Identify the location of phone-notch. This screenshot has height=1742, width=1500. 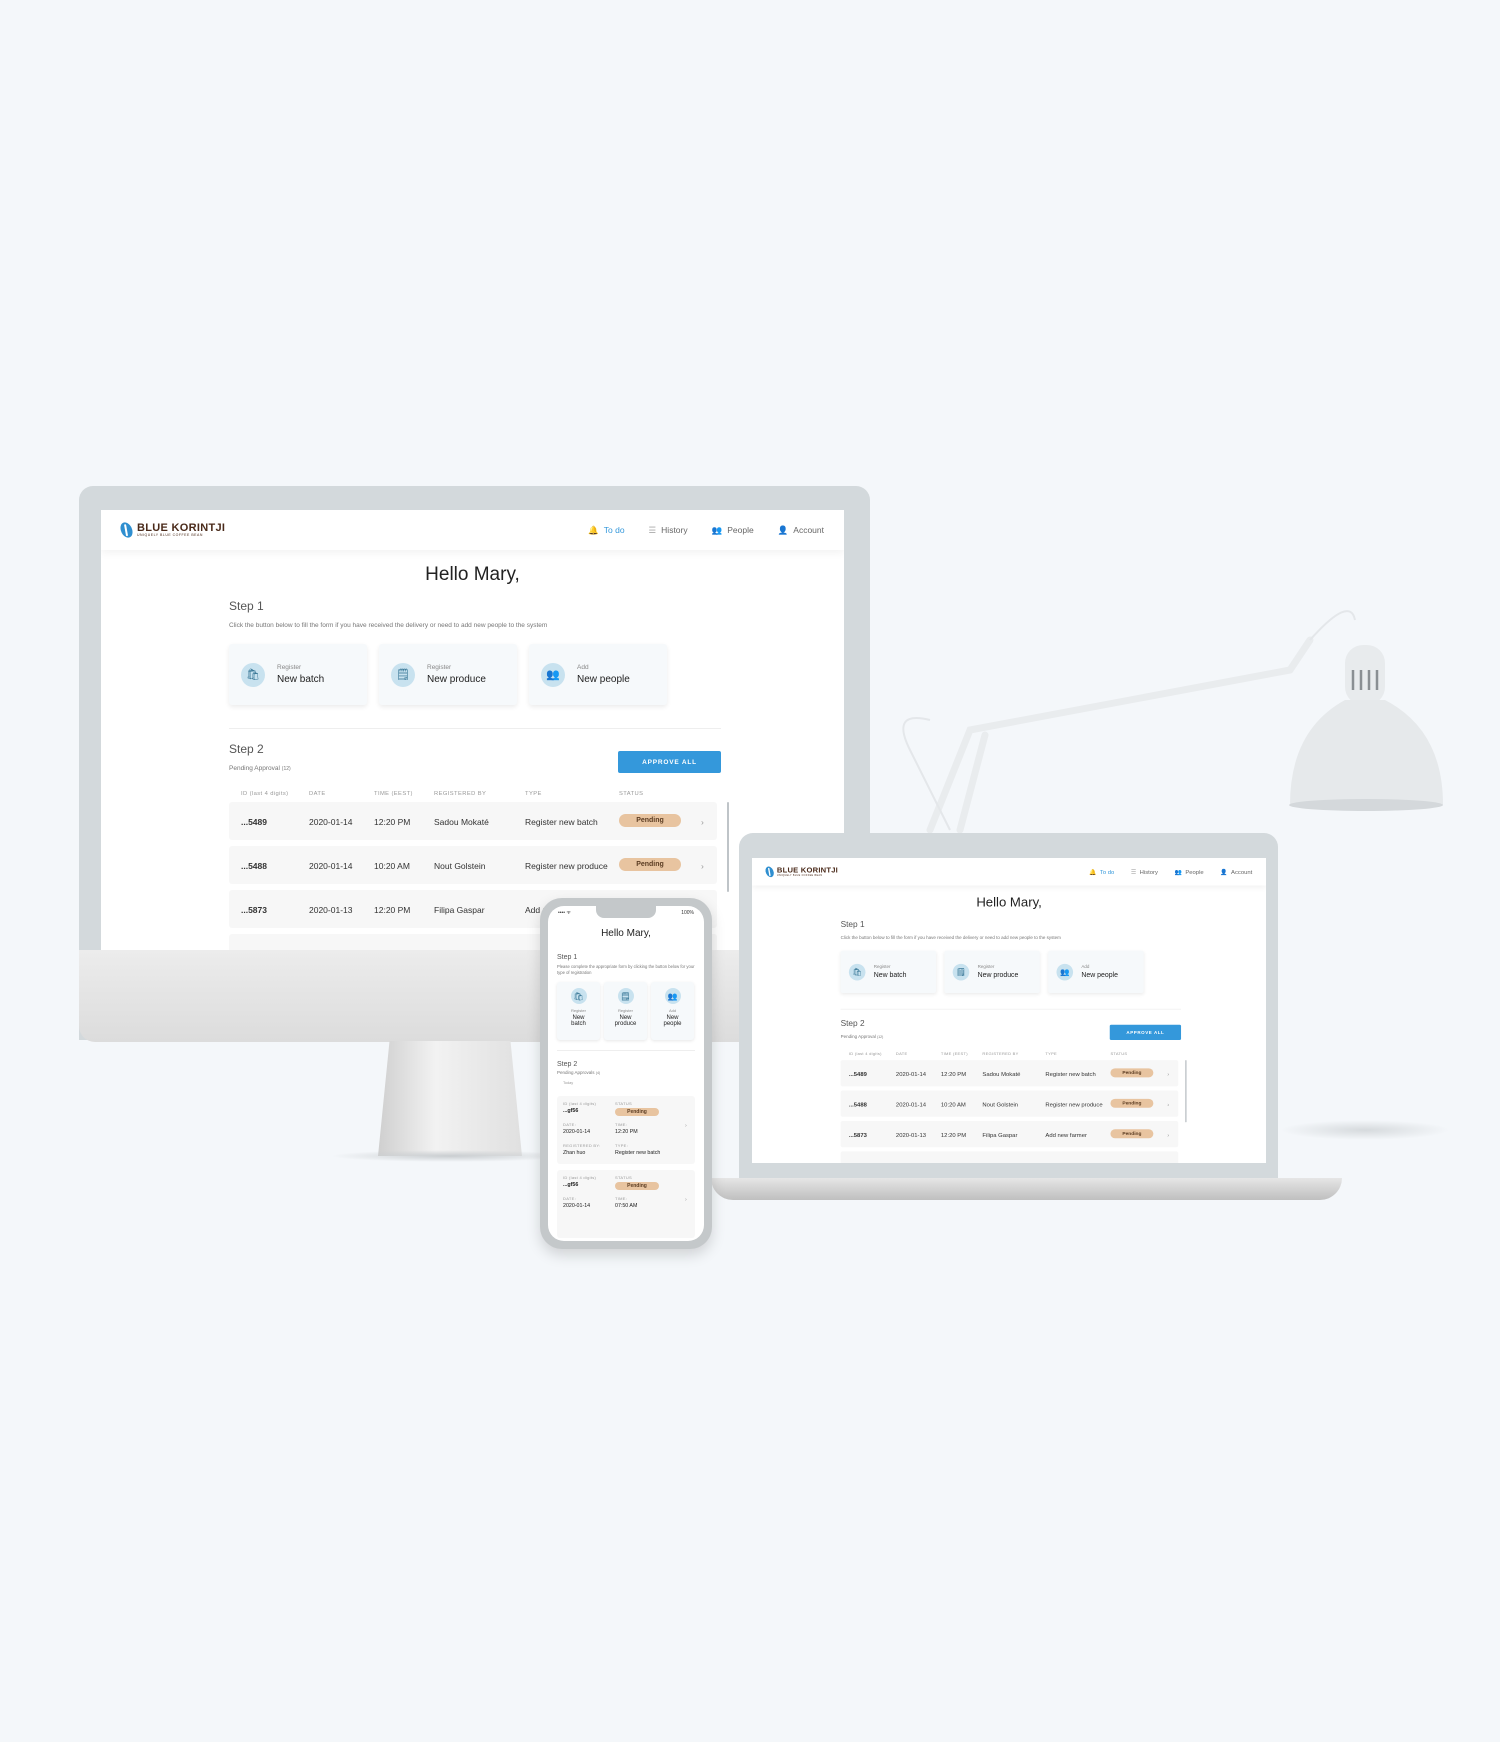
(626, 912).